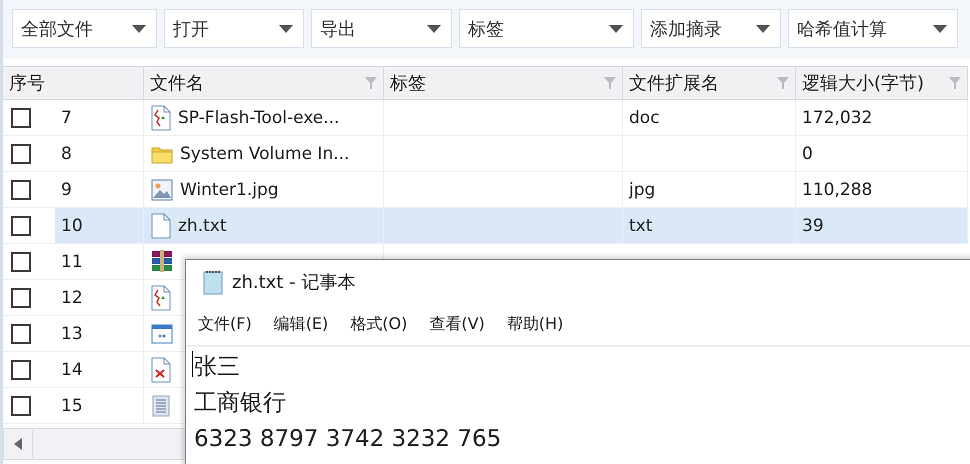 The width and height of the screenshot is (970, 464). I want to click on menu-item: 编辑(E), so click(301, 324).